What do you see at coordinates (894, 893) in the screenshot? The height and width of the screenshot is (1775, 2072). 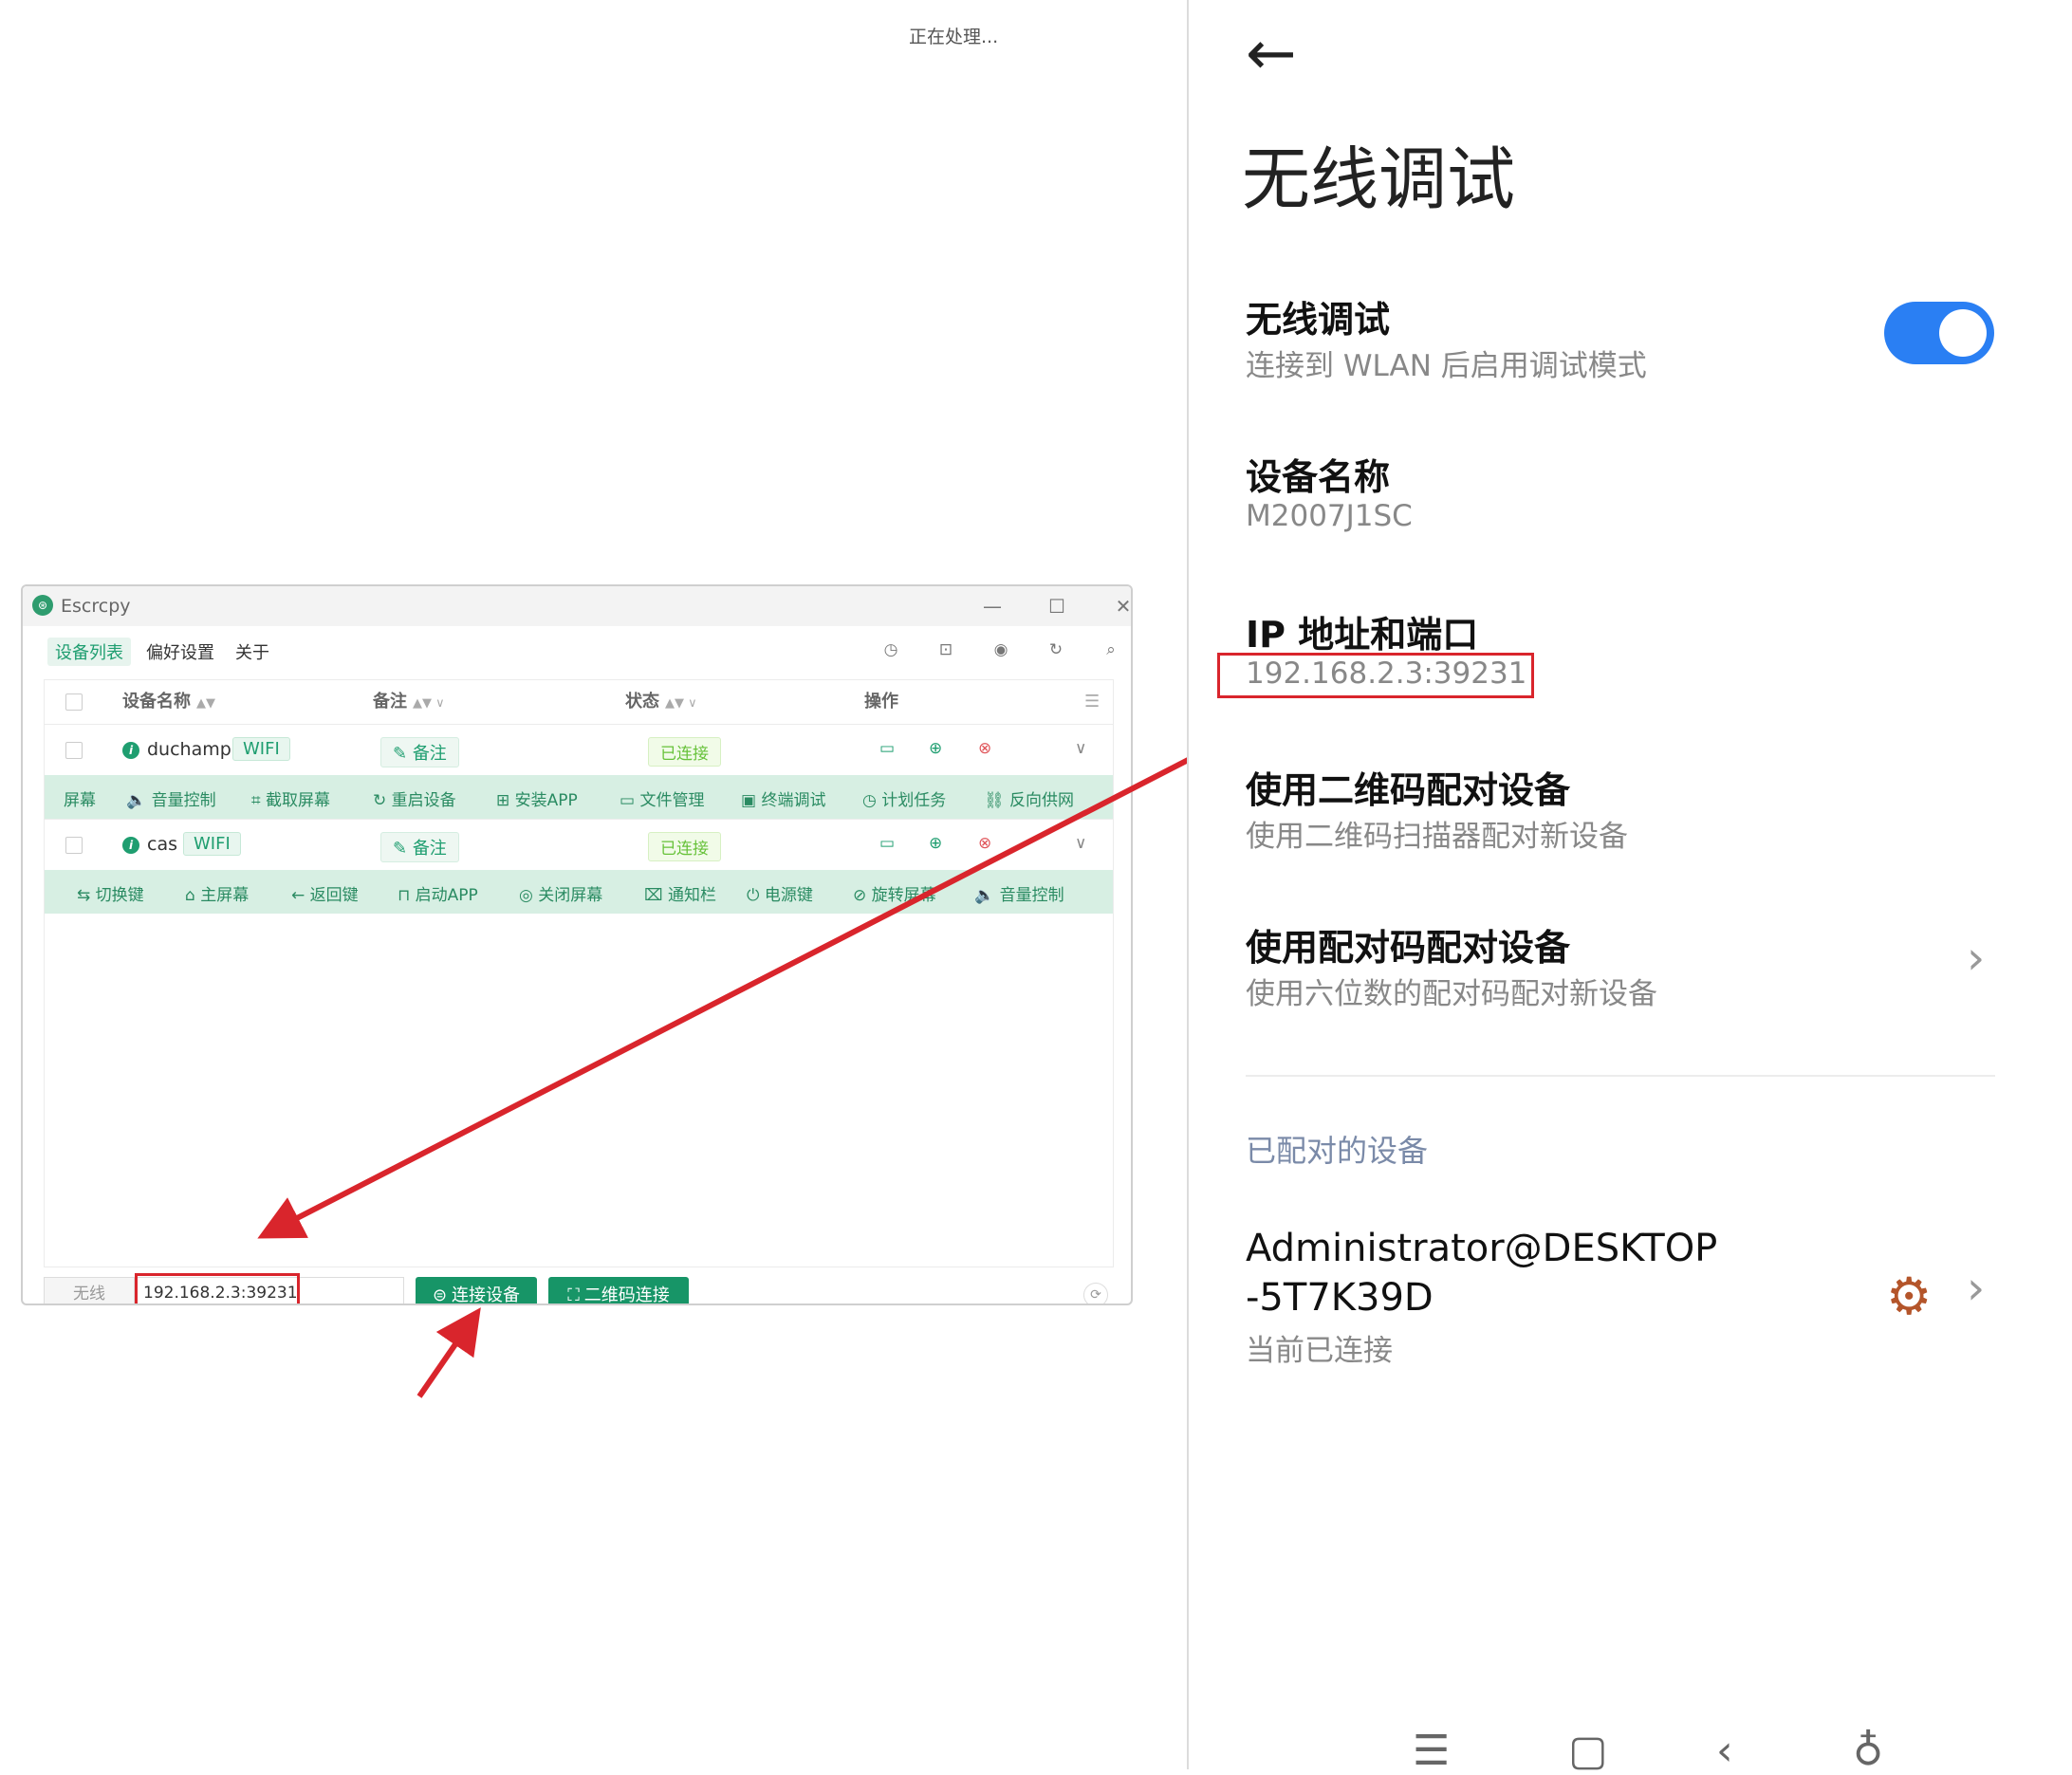 I see `action-rotate: ⊘ 旋转屏幕` at bounding box center [894, 893].